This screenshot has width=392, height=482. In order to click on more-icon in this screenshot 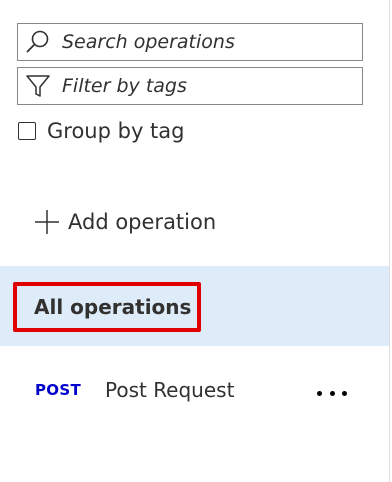, I will do `click(332, 393)`.